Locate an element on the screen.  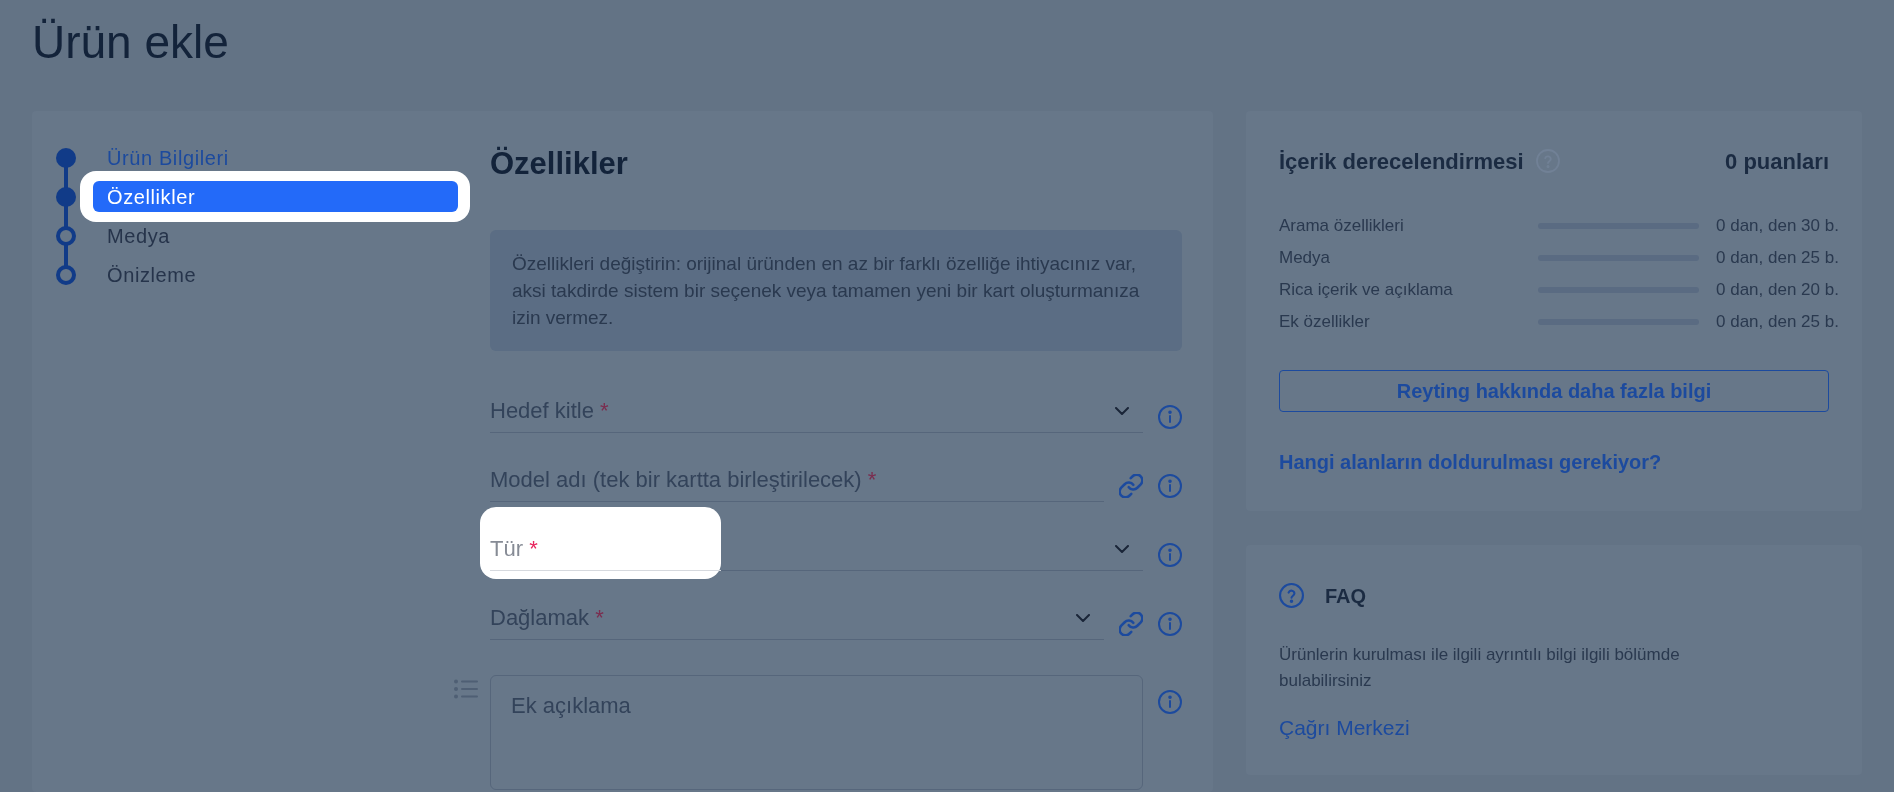
rating-info-button: Reyting hakkında daha fazla bilgi is located at coordinates (1554, 391).